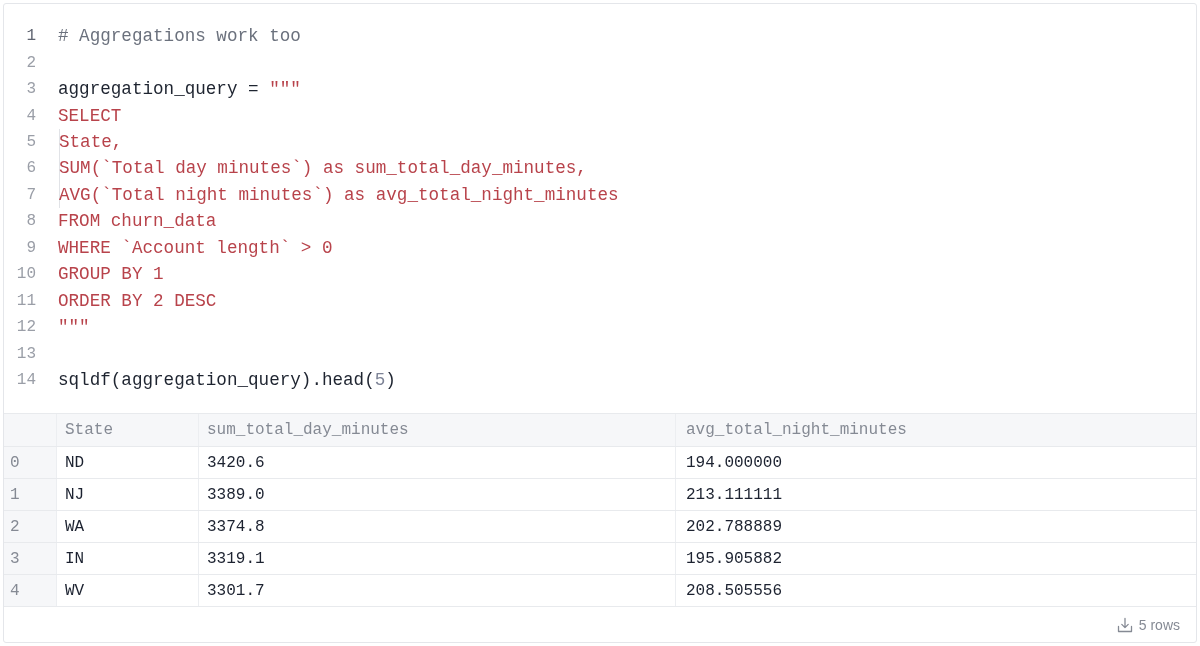  Describe the element at coordinates (796, 431) in the screenshot. I see `column-header: avg_total_night_minutes` at that location.